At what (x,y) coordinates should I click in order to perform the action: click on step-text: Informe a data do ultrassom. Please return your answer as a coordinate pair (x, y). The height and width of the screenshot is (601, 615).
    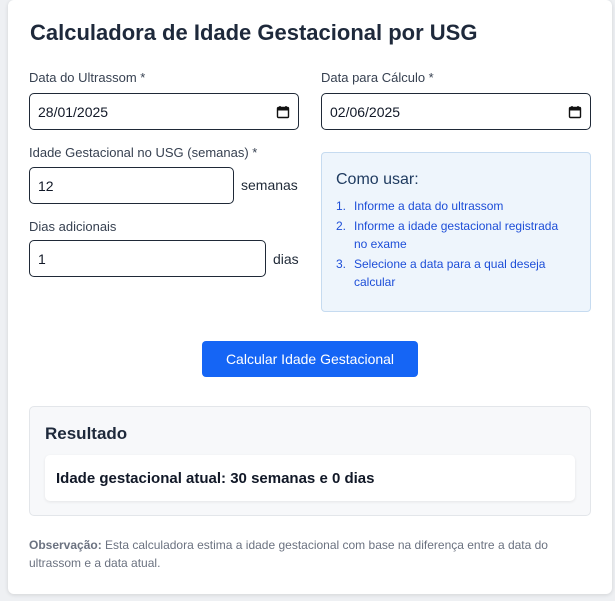
    Looking at the image, I should click on (429, 206).